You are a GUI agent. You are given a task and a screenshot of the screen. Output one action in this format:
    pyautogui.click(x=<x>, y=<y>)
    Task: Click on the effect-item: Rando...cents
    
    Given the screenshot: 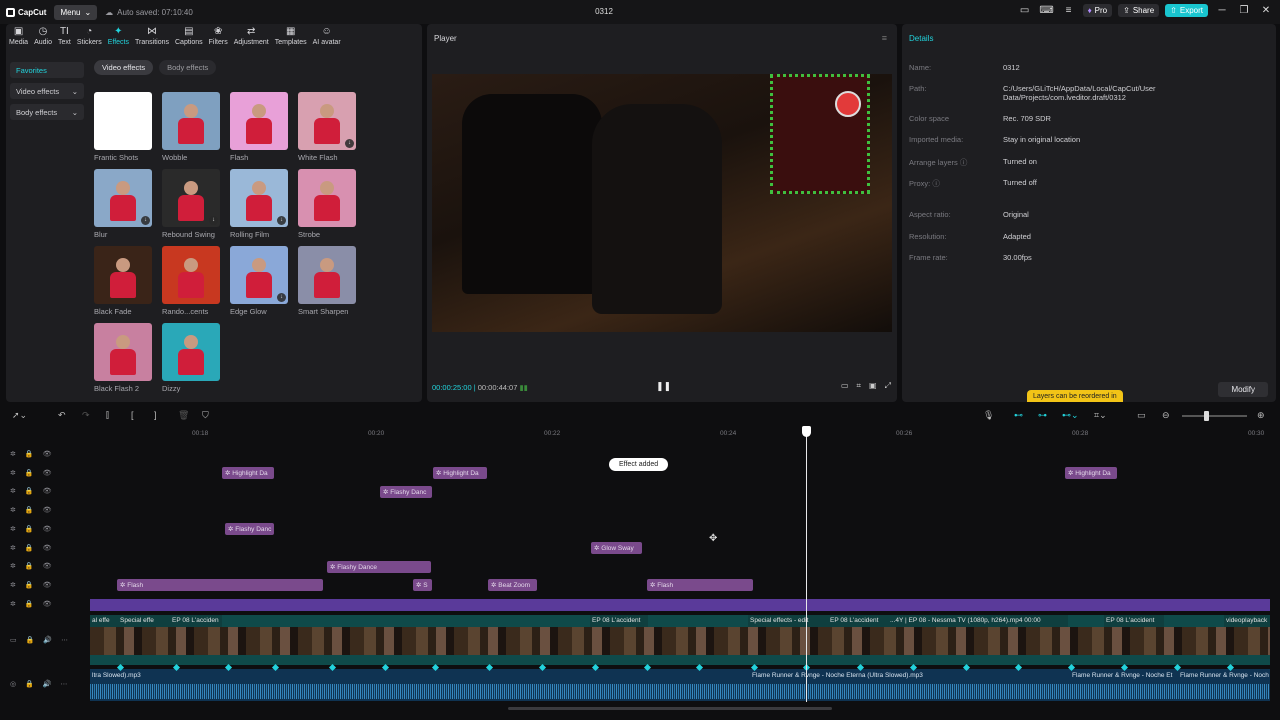 What is the action you would take?
    pyautogui.click(x=192, y=281)
    